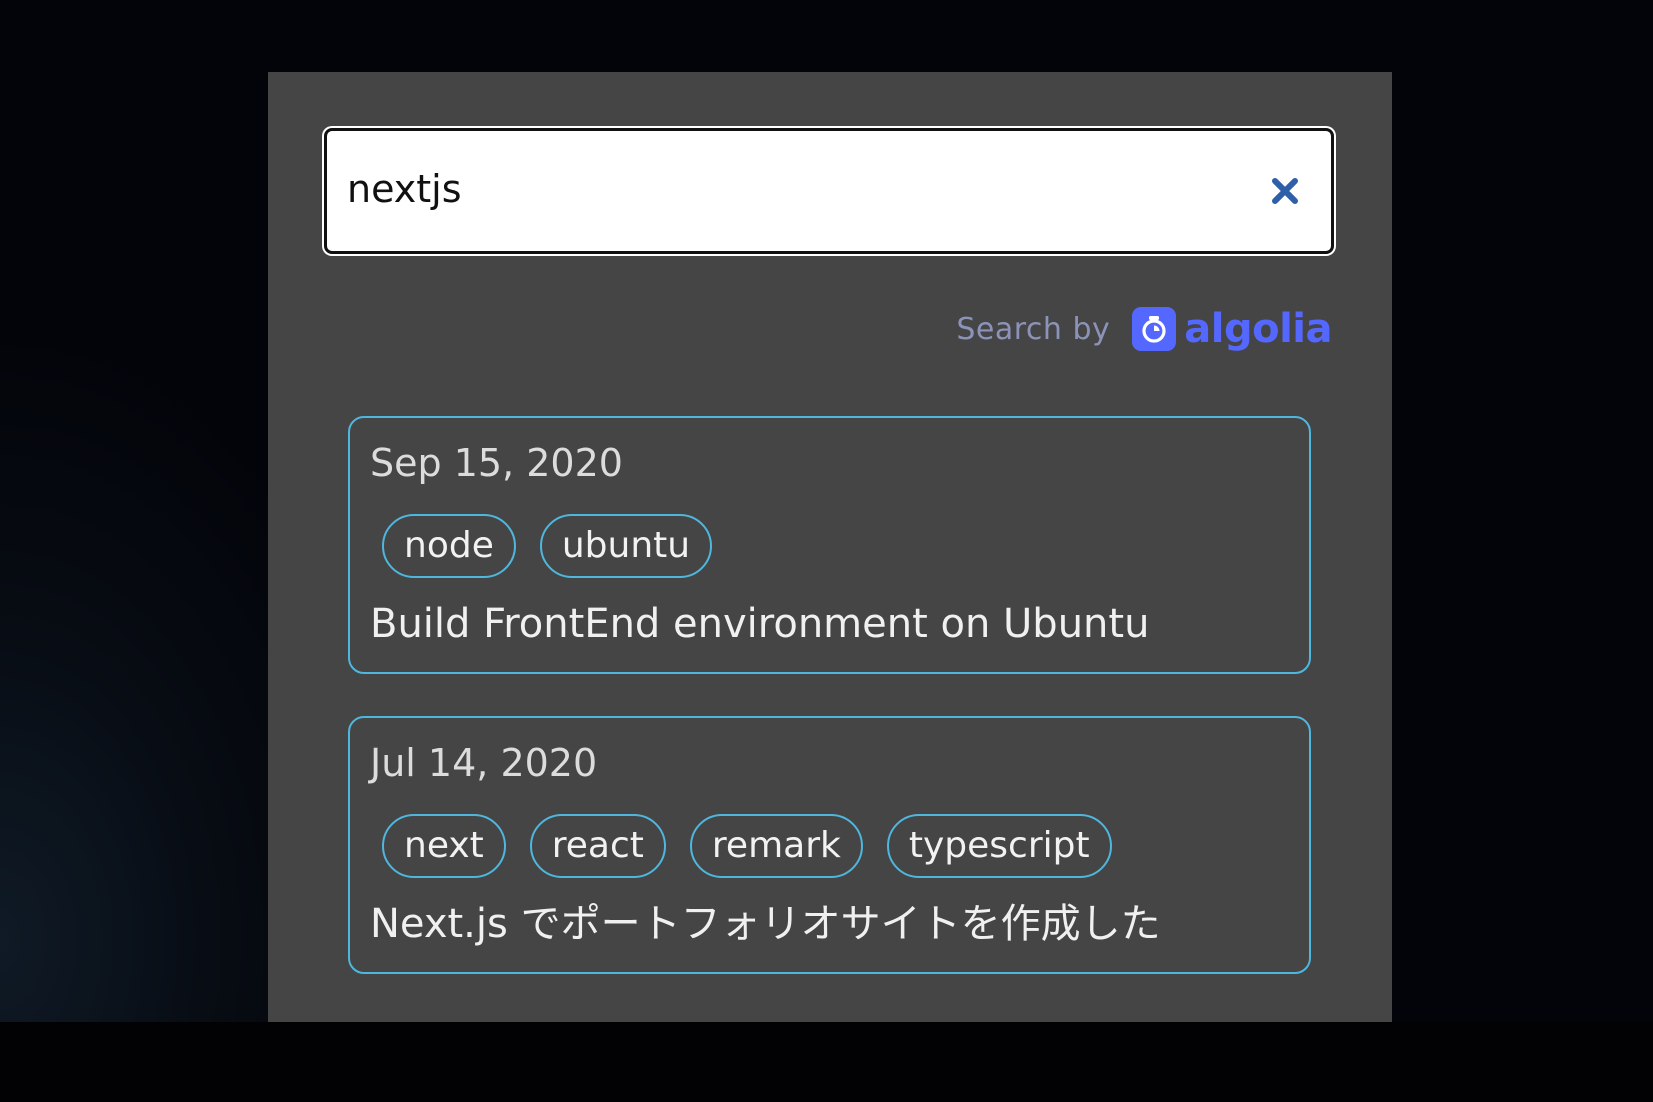 Image resolution: width=1653 pixels, height=1102 pixels. I want to click on hit-tags: next react remark typescript, so click(835, 846).